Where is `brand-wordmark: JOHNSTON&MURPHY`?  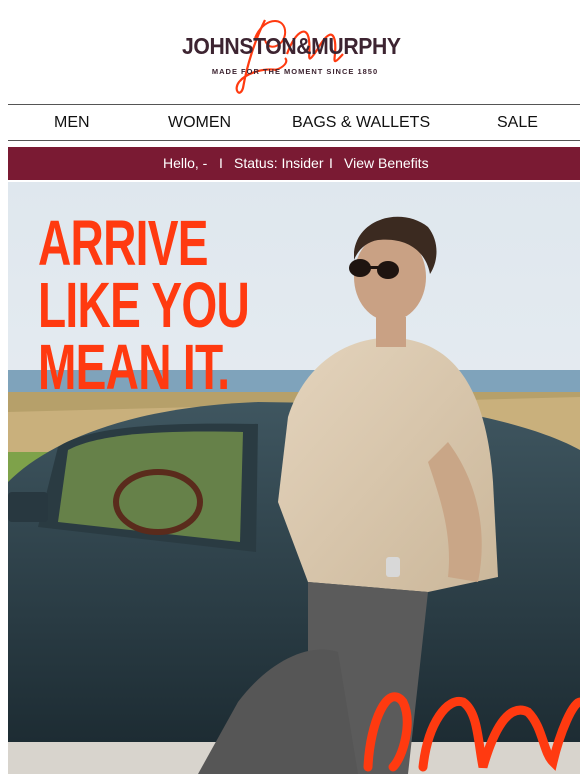 brand-wordmark: JOHNSTON&MURPHY is located at coordinates (291, 46).